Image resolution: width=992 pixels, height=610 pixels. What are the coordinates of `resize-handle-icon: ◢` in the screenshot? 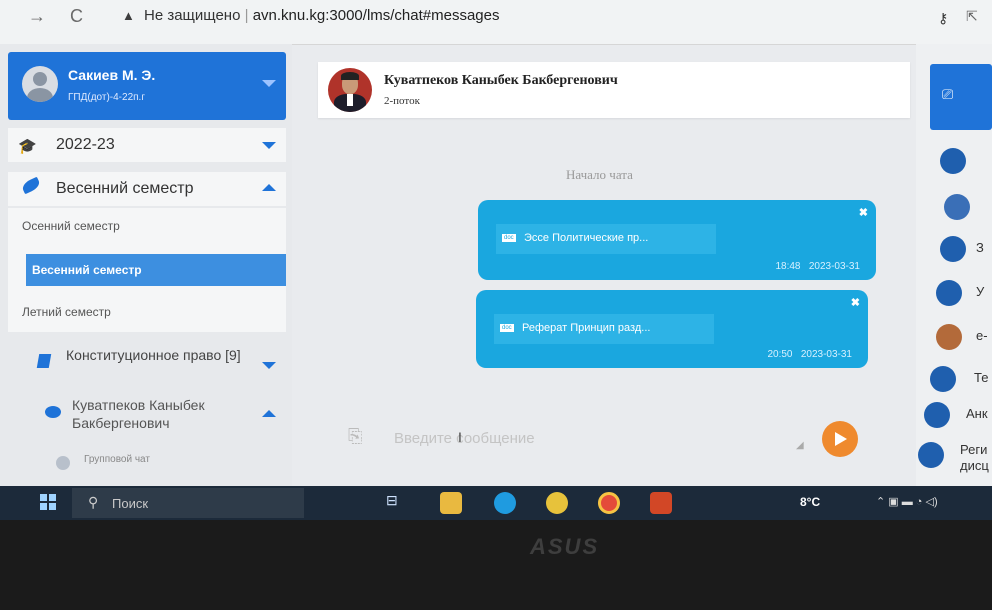 It's located at (800, 445).